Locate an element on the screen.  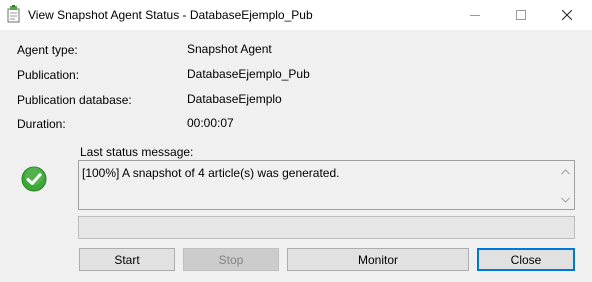
publication-value: DatabaseEjemplo_Pub is located at coordinates (248, 74).